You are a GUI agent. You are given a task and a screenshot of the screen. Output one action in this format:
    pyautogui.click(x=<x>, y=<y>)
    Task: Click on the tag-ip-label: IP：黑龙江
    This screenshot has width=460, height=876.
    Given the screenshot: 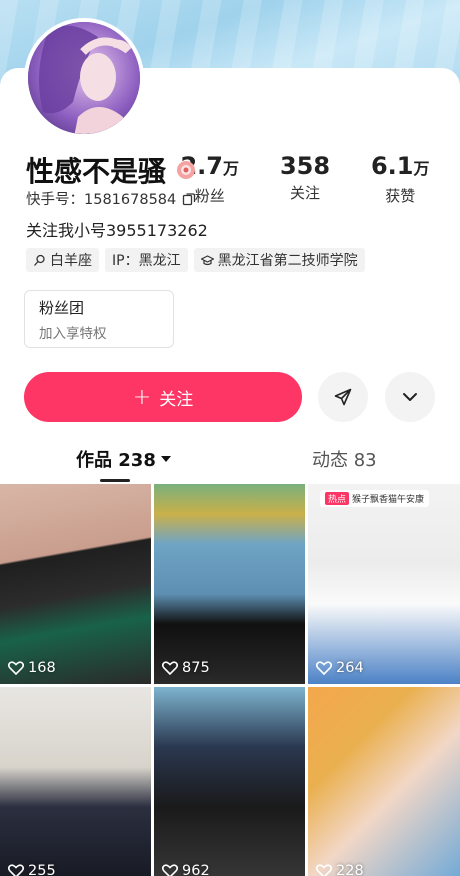 What is the action you would take?
    pyautogui.click(x=146, y=261)
    